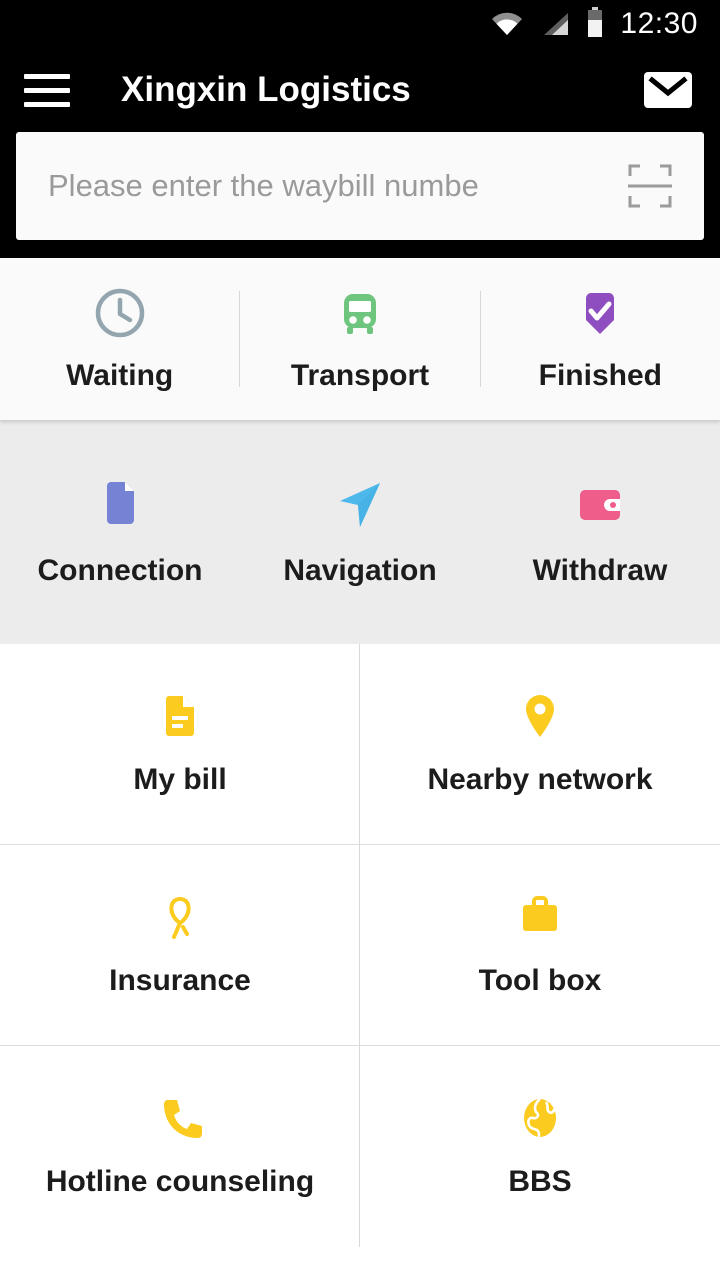  I want to click on bill-document-icon, so click(180, 718).